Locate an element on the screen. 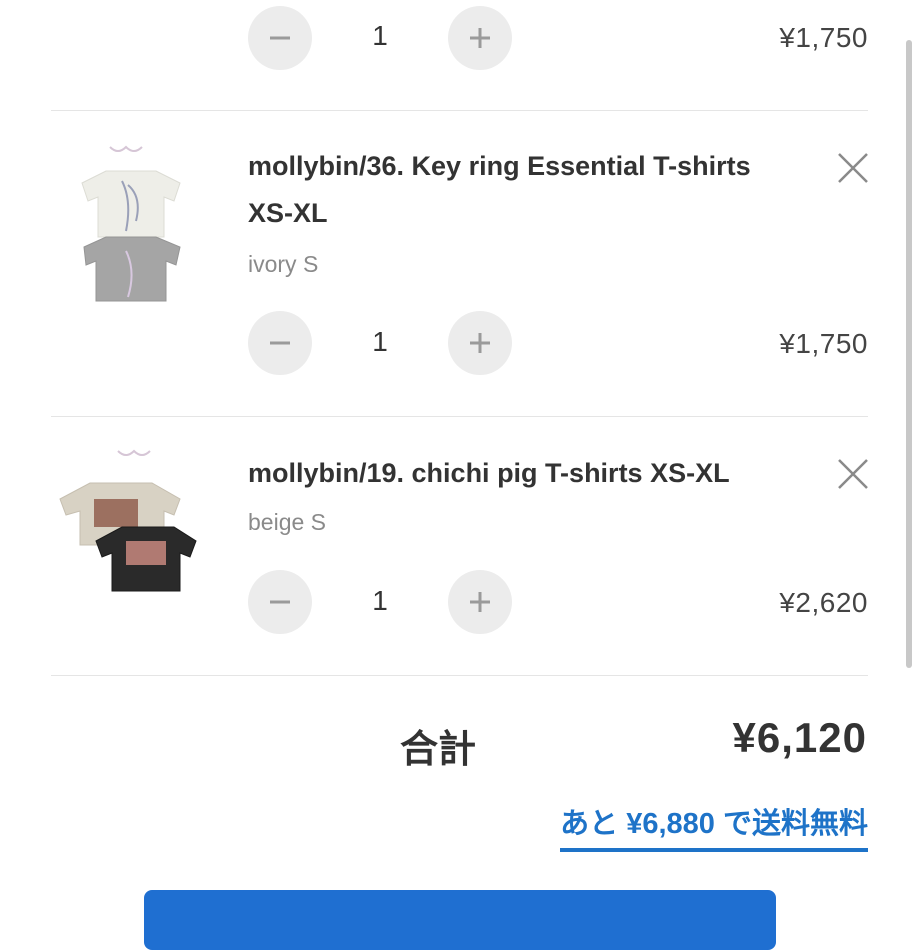  product-title-line1: mollybin/19. chichi pig T-shirts XS-XL is located at coordinates (518, 473).